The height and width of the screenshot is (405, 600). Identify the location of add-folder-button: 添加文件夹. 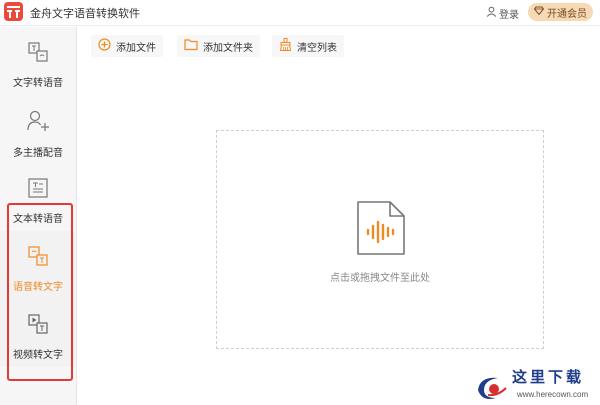
(218, 46).